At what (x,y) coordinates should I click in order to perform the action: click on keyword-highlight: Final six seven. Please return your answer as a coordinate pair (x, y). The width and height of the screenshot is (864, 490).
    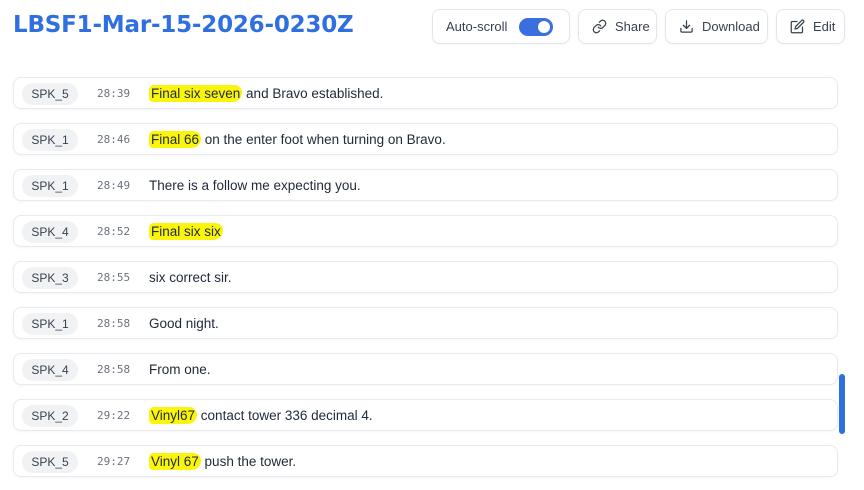
    Looking at the image, I should click on (196, 93).